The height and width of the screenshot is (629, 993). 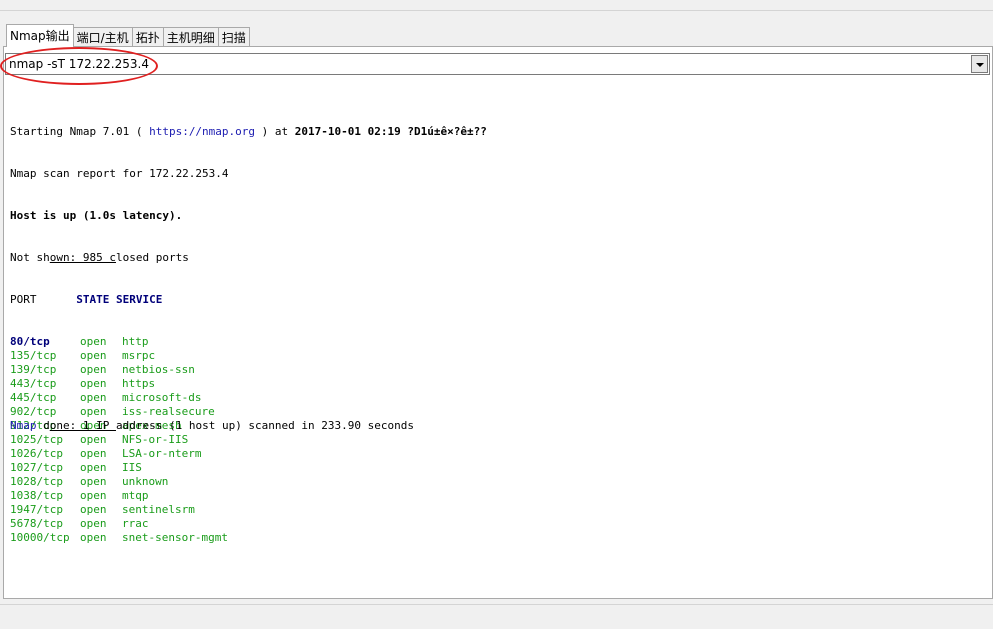 I want to click on port-number: 139/tcp, so click(x=33, y=369).